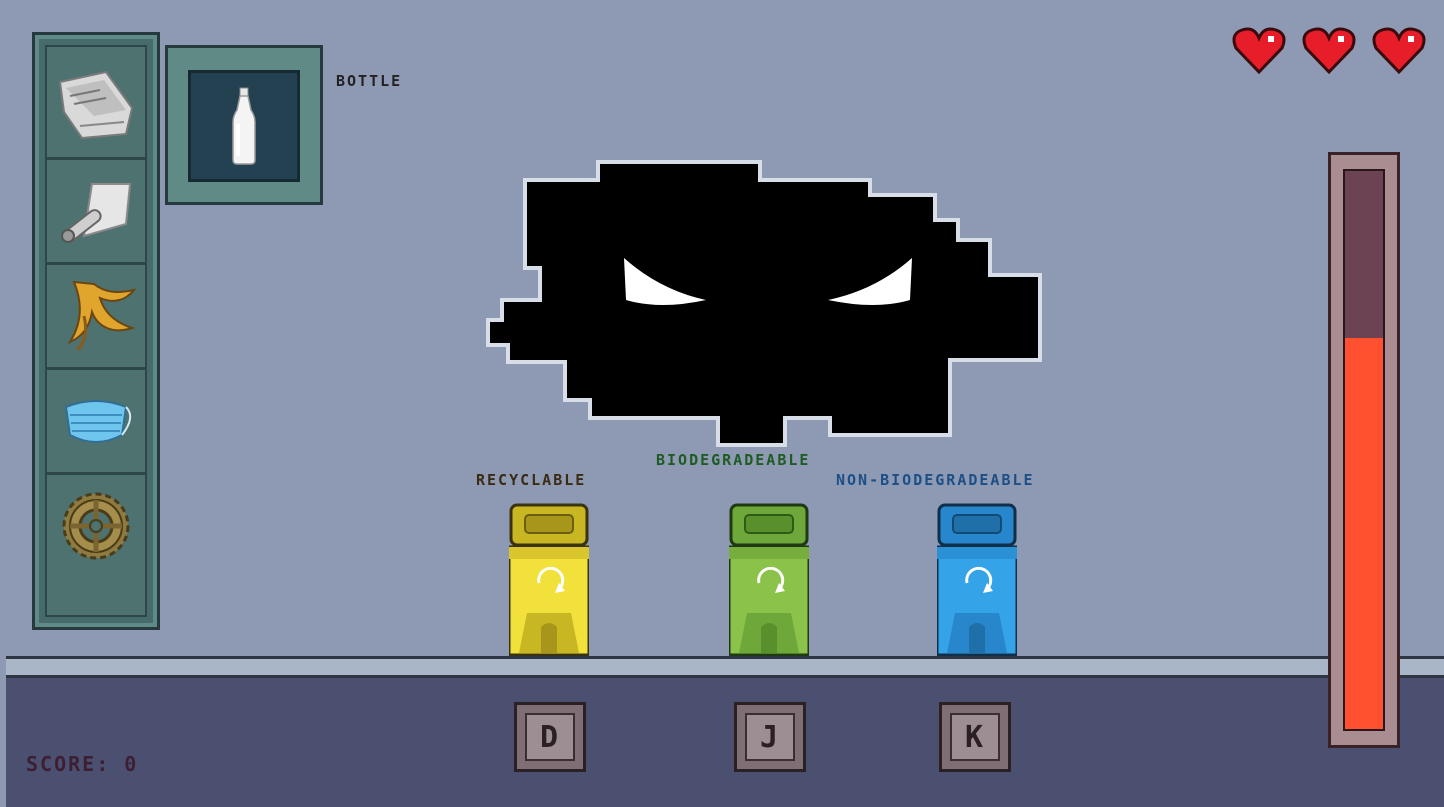  Describe the element at coordinates (733, 460) in the screenshot. I see `bin-label-biodegradeable: BIODEGRADEABLE` at that location.